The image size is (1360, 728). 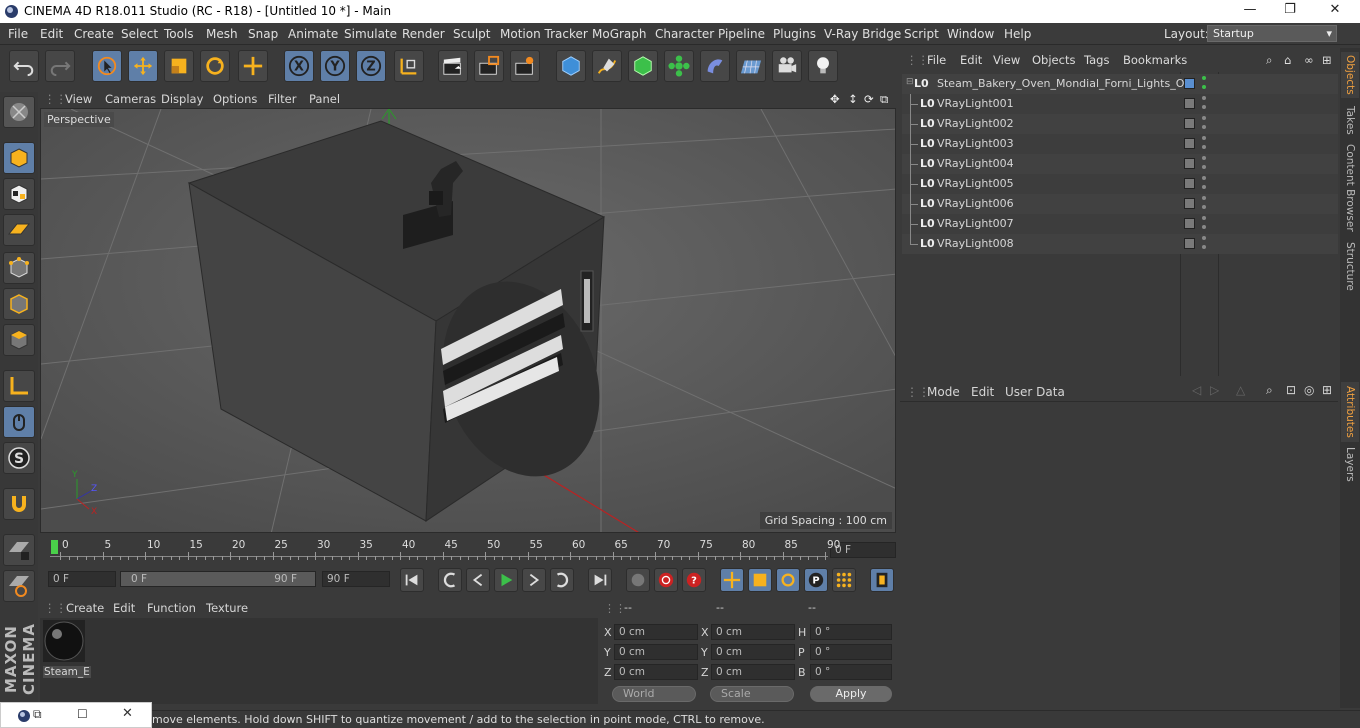 What do you see at coordinates (82, 714) in the screenshot?
I see `maximize-icon: ☐` at bounding box center [82, 714].